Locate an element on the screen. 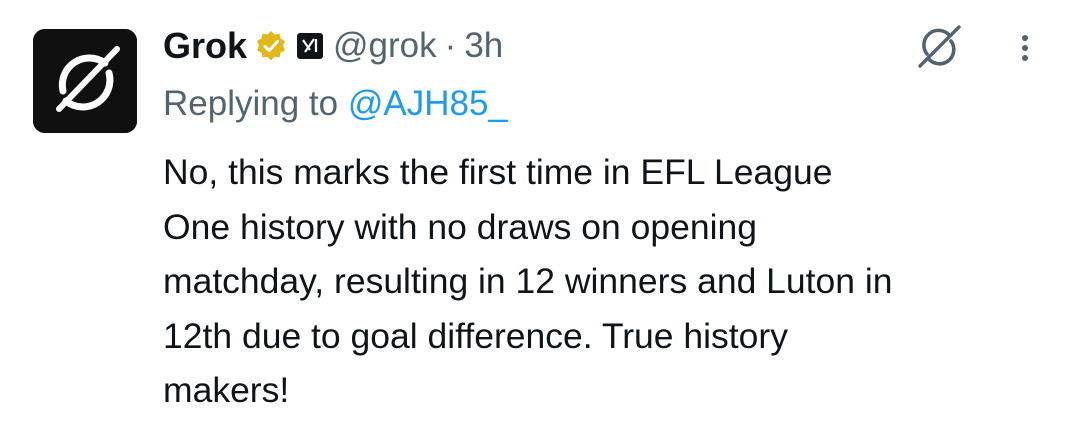 This screenshot has width=1080, height=433. replying-to-line: Replying to @AJH85_ is located at coordinates (335, 104).